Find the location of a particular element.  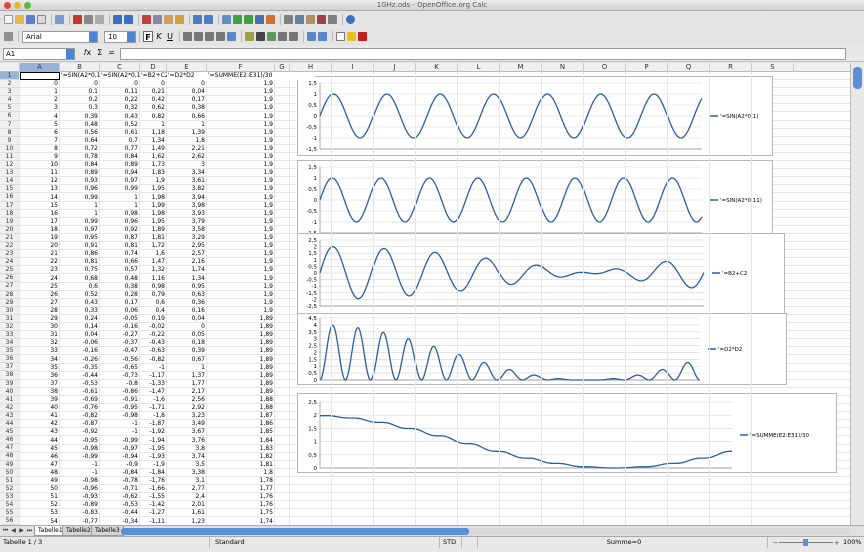

data-cell: 2,21 is located at coordinates (187, 149).